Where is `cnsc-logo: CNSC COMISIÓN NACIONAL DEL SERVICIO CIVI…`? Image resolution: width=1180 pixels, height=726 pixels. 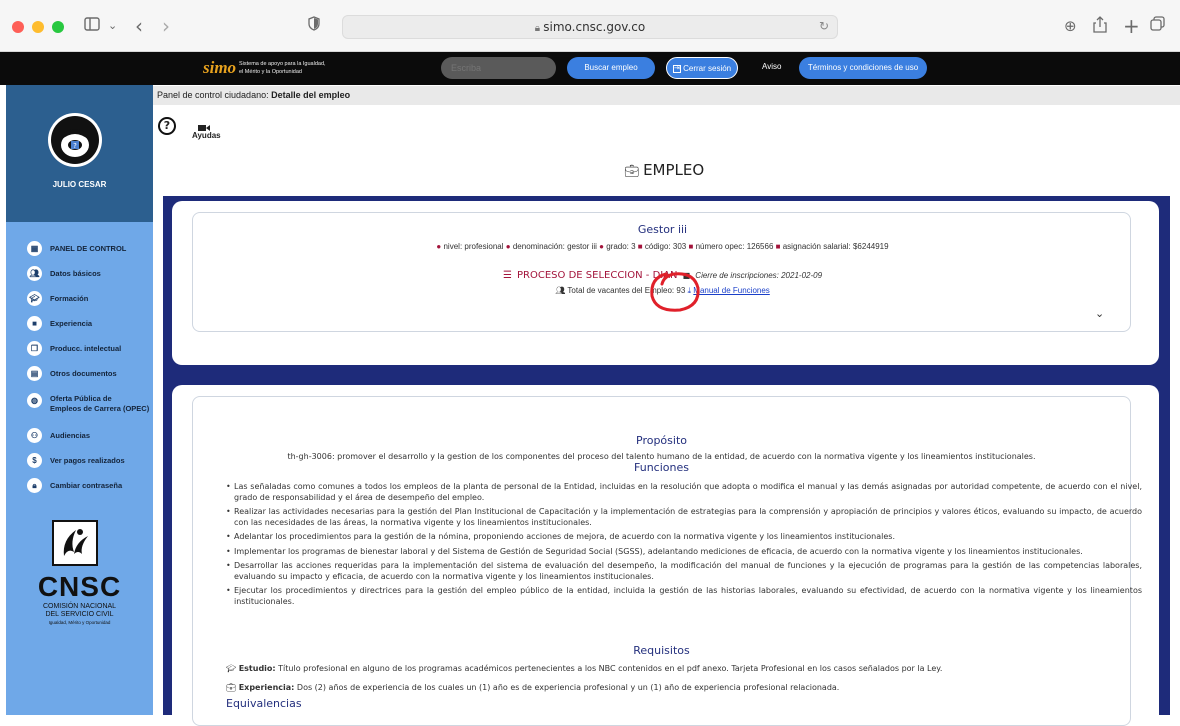
cnsc-logo: CNSC COMISIÓN NACIONAL DEL SERVICIO CIVI… is located at coordinates (79, 590).